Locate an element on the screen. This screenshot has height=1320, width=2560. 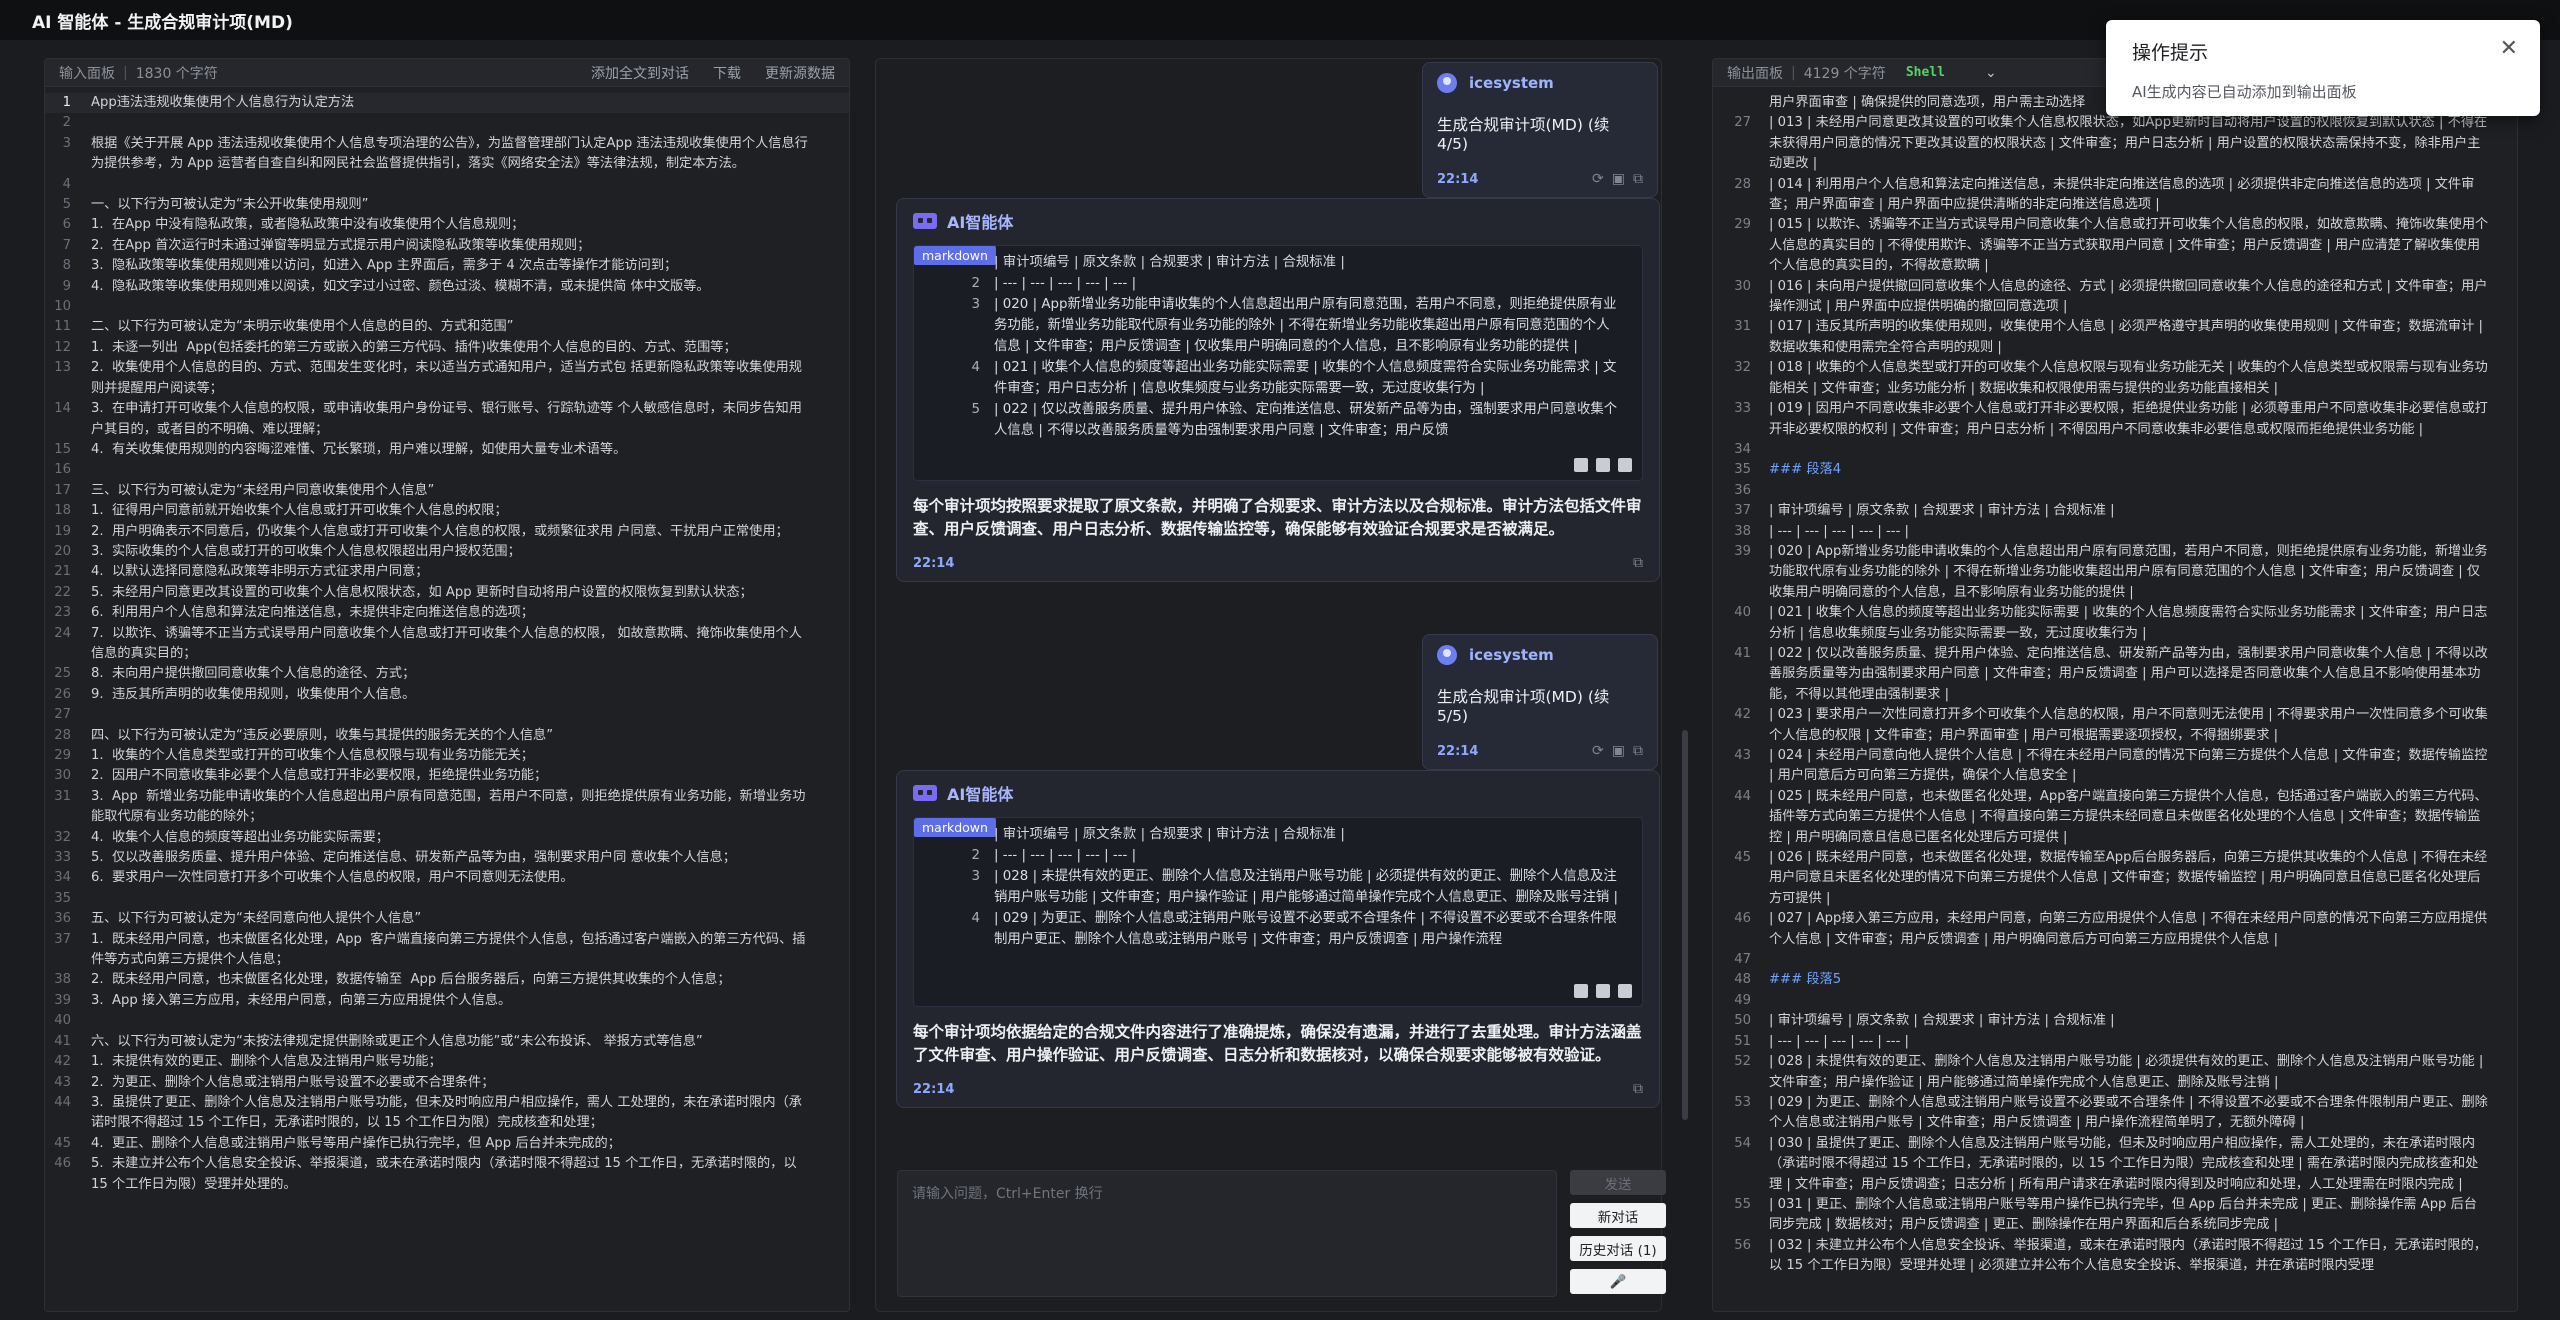
line-number: 56 is located at coordinates (1742, 1245).